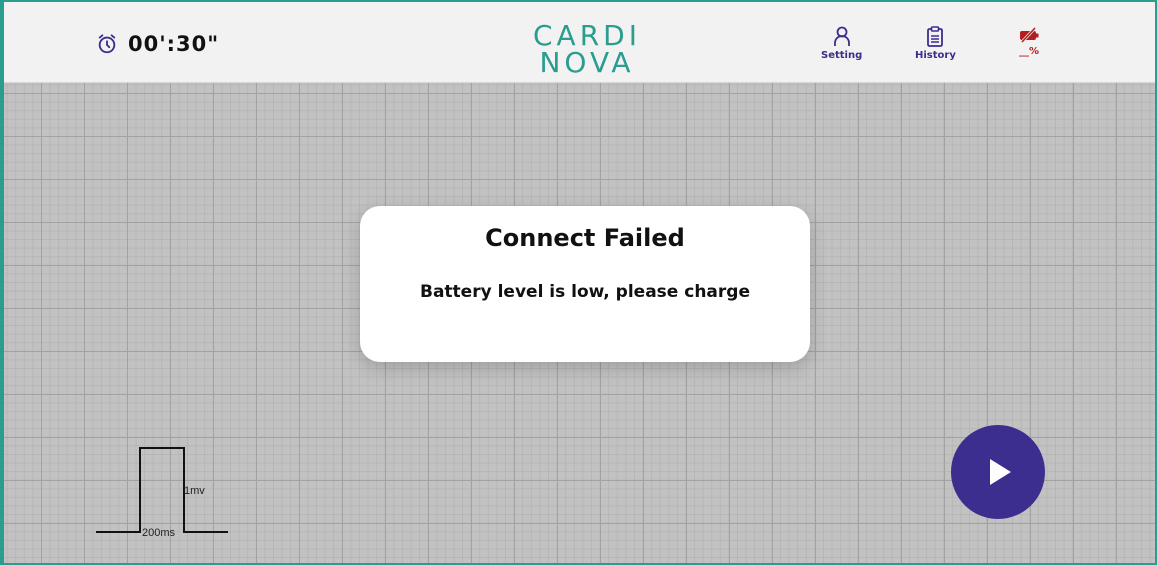 The height and width of the screenshot is (565, 1157). I want to click on battery-indicator: __%, so click(1029, 41).